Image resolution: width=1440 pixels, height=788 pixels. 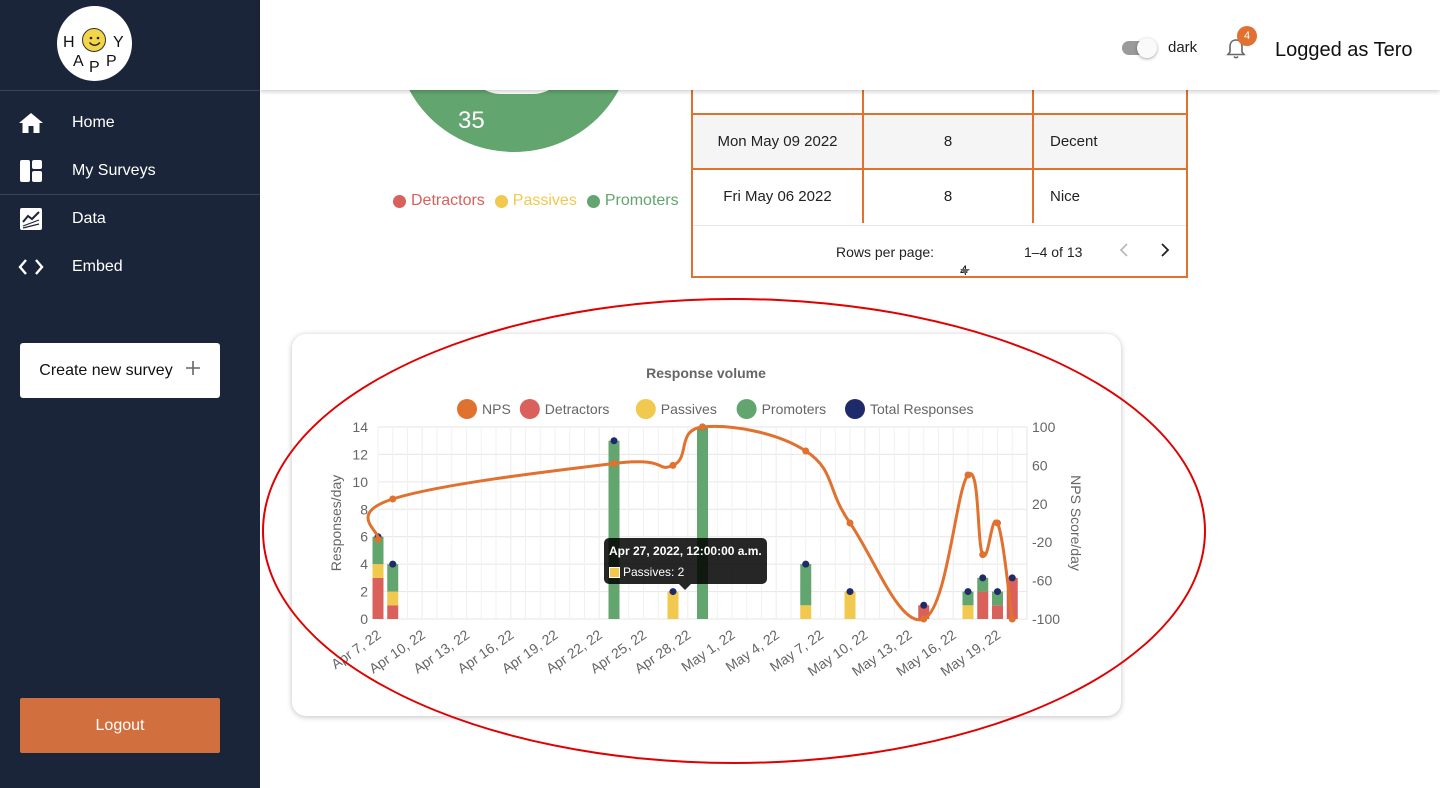 I want to click on date-cell: Fri May 06 2022, so click(x=778, y=196).